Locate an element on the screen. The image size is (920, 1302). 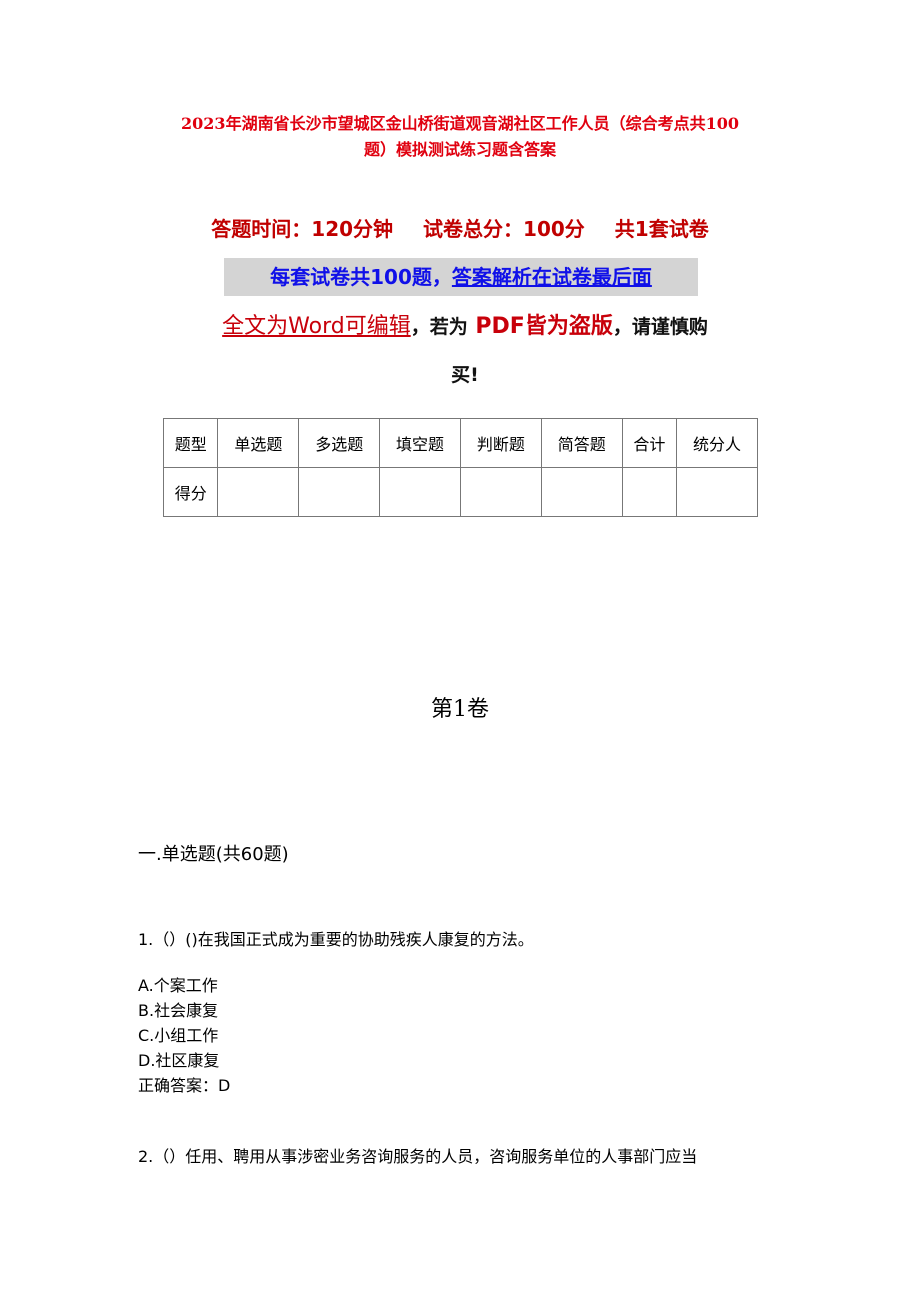
exam-meta: 答题时间：120分钟 试卷总分：100分 共1套试卷 is located at coordinates (460, 229).